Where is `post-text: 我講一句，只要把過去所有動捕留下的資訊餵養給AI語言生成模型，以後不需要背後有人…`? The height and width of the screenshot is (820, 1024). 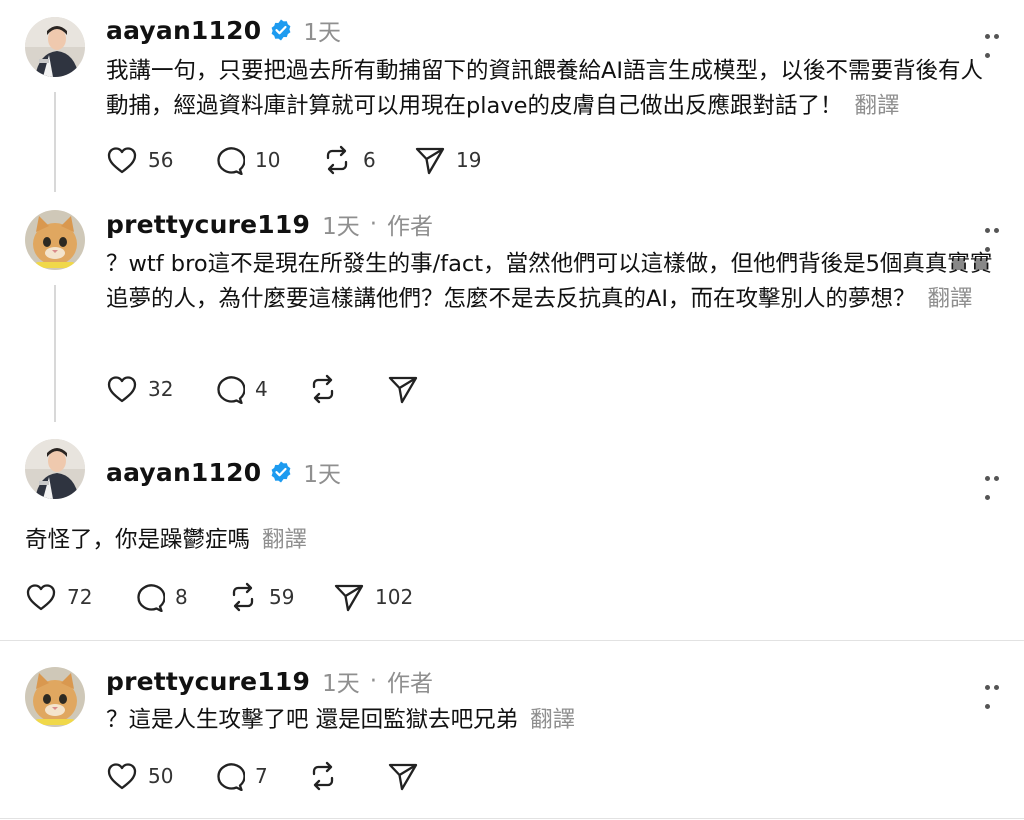 post-text: 我講一句，只要把過去所有動捕留下的資訊餵養給AI語言生成模型，以後不需要背後有人… is located at coordinates (545, 88).